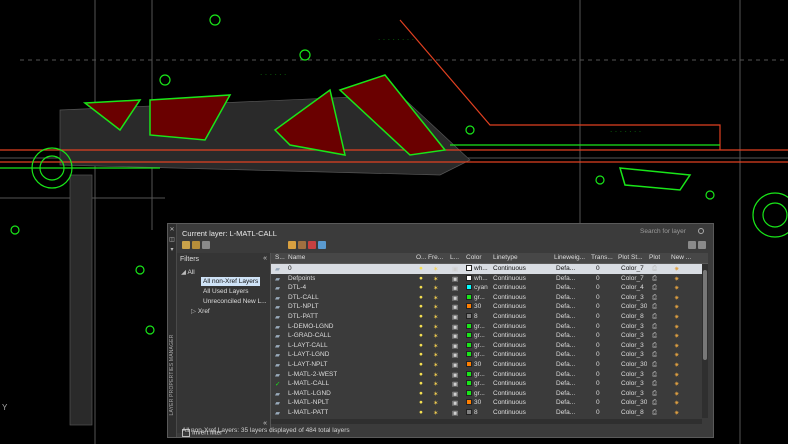 Image resolution: width=788 pixels, height=444 pixels. What do you see at coordinates (692, 245) in the screenshot?
I see `refresh-icon` at bounding box center [692, 245].